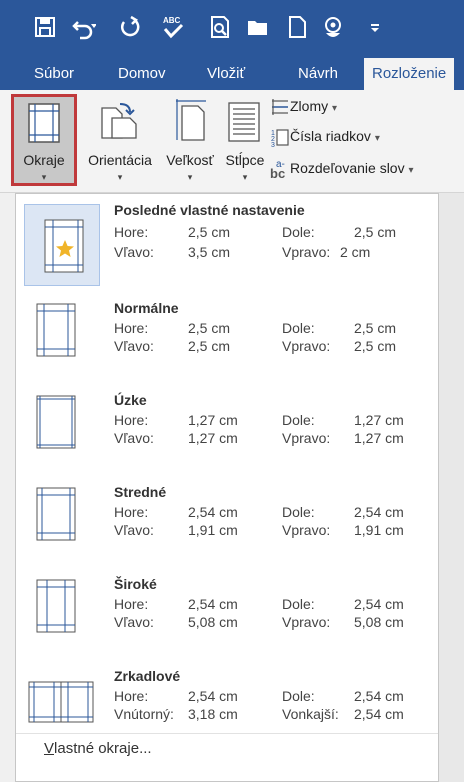 The image size is (464, 782). What do you see at coordinates (347, 168) in the screenshot?
I see `hyphenation-label: Rozdeľovanie slov` at bounding box center [347, 168].